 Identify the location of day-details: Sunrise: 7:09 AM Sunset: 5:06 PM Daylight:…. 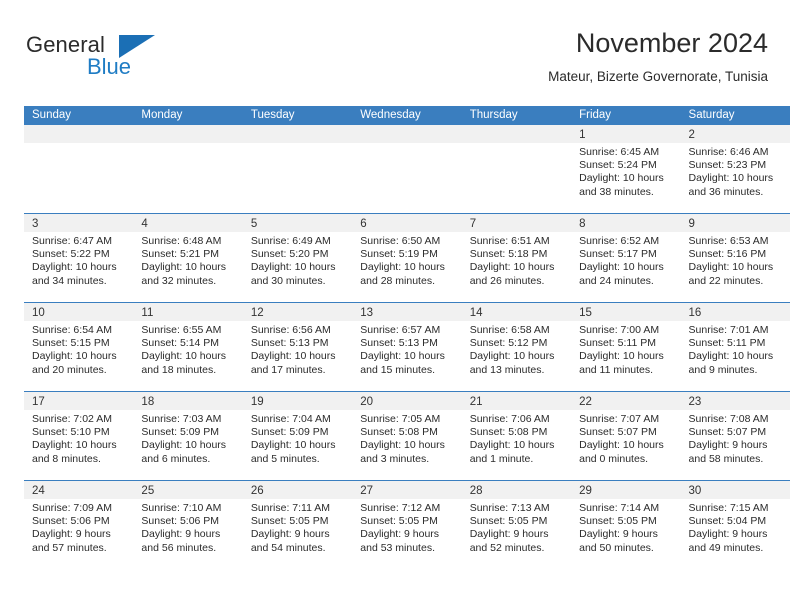
(78, 527).